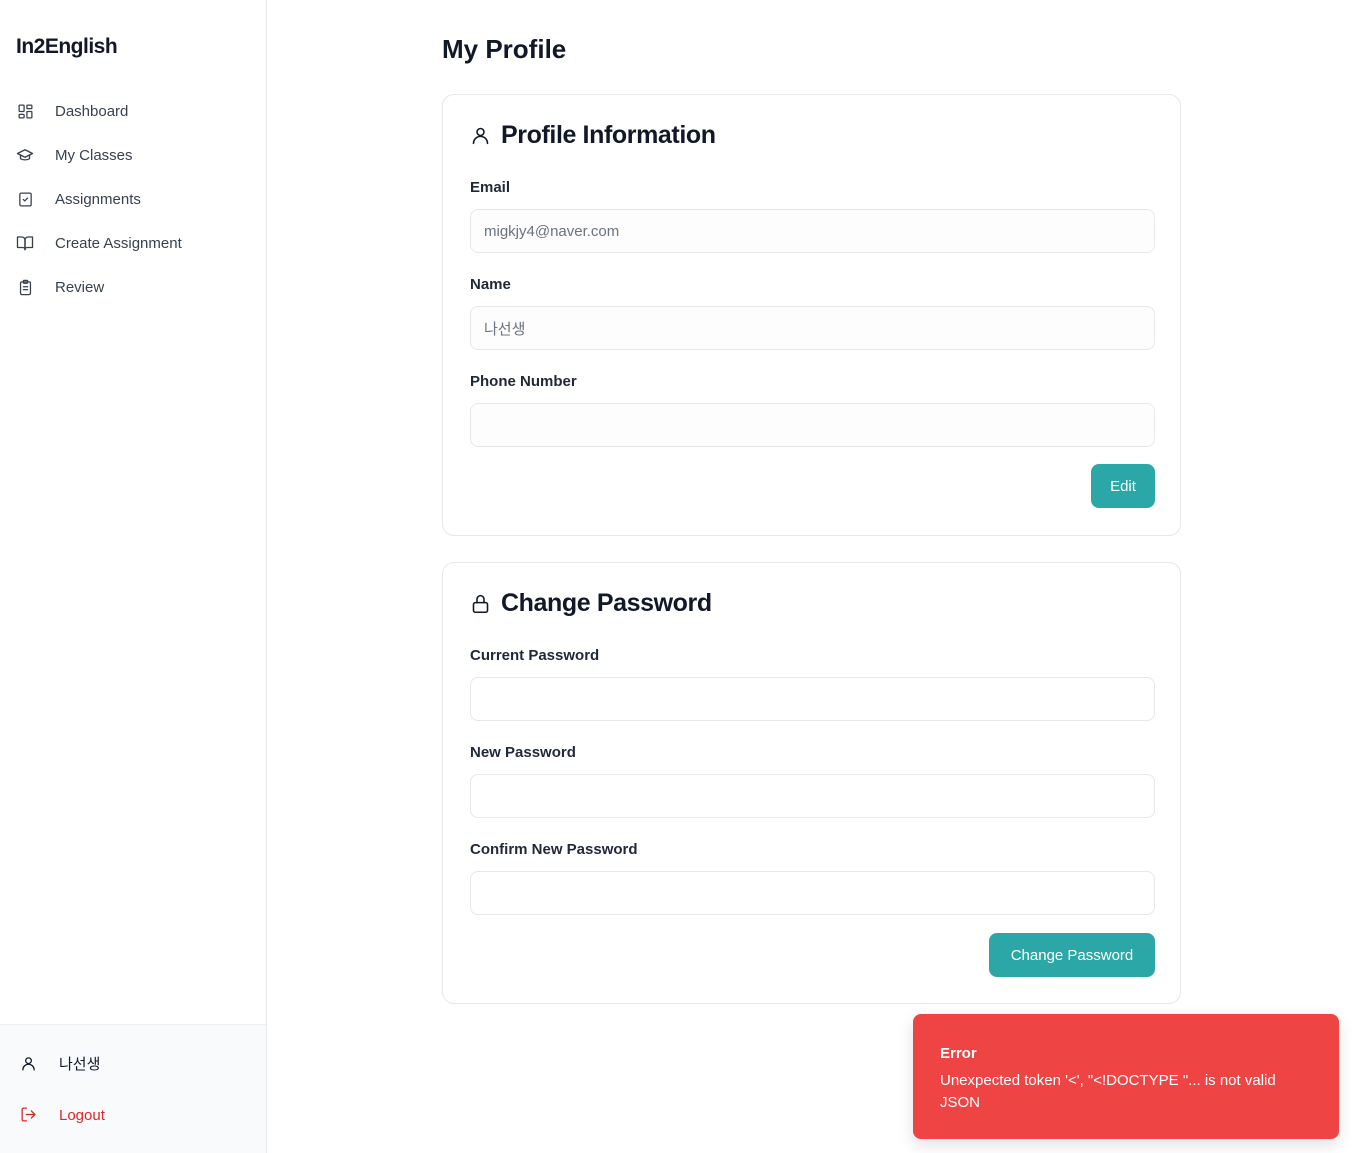 The width and height of the screenshot is (1359, 1153). What do you see at coordinates (133, 1088) in the screenshot?
I see `sidebar-footer: 나선생 Logout` at bounding box center [133, 1088].